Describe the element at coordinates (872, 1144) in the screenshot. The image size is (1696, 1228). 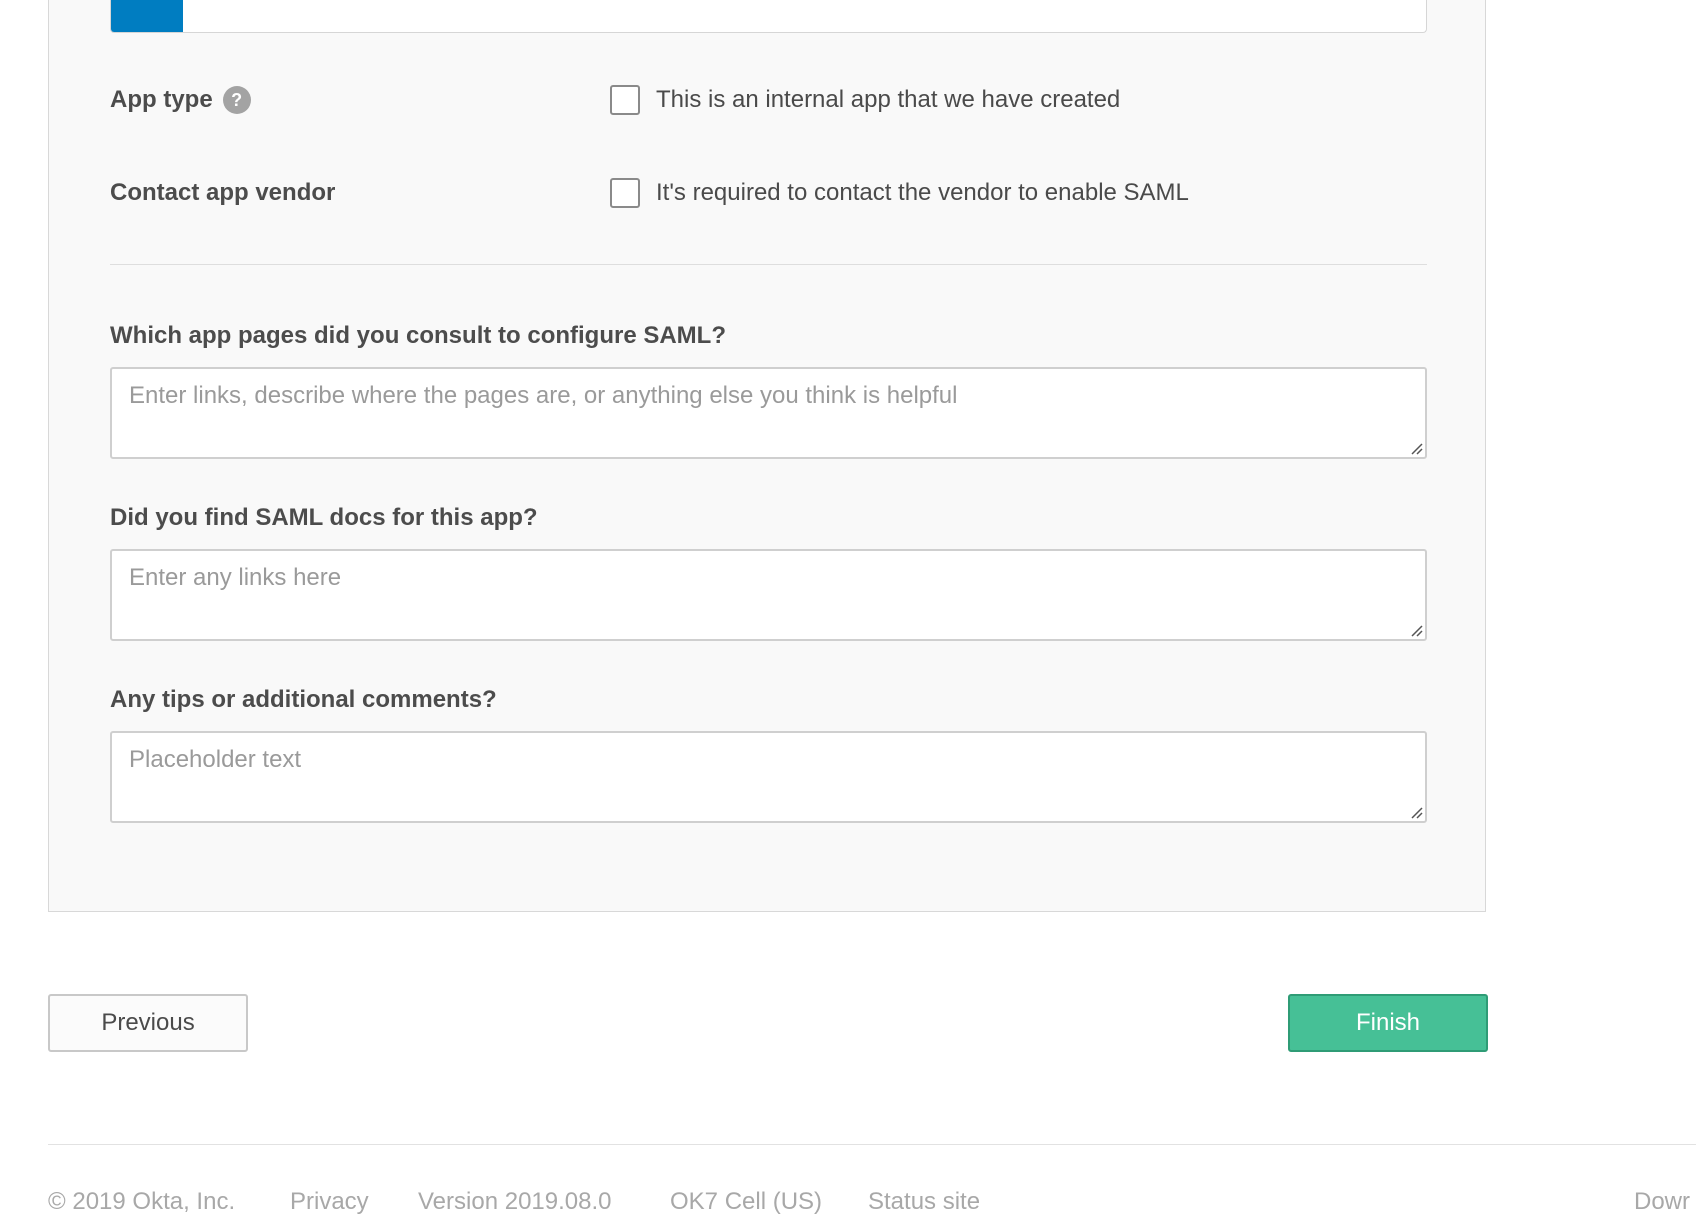
I see `footer-divider` at that location.